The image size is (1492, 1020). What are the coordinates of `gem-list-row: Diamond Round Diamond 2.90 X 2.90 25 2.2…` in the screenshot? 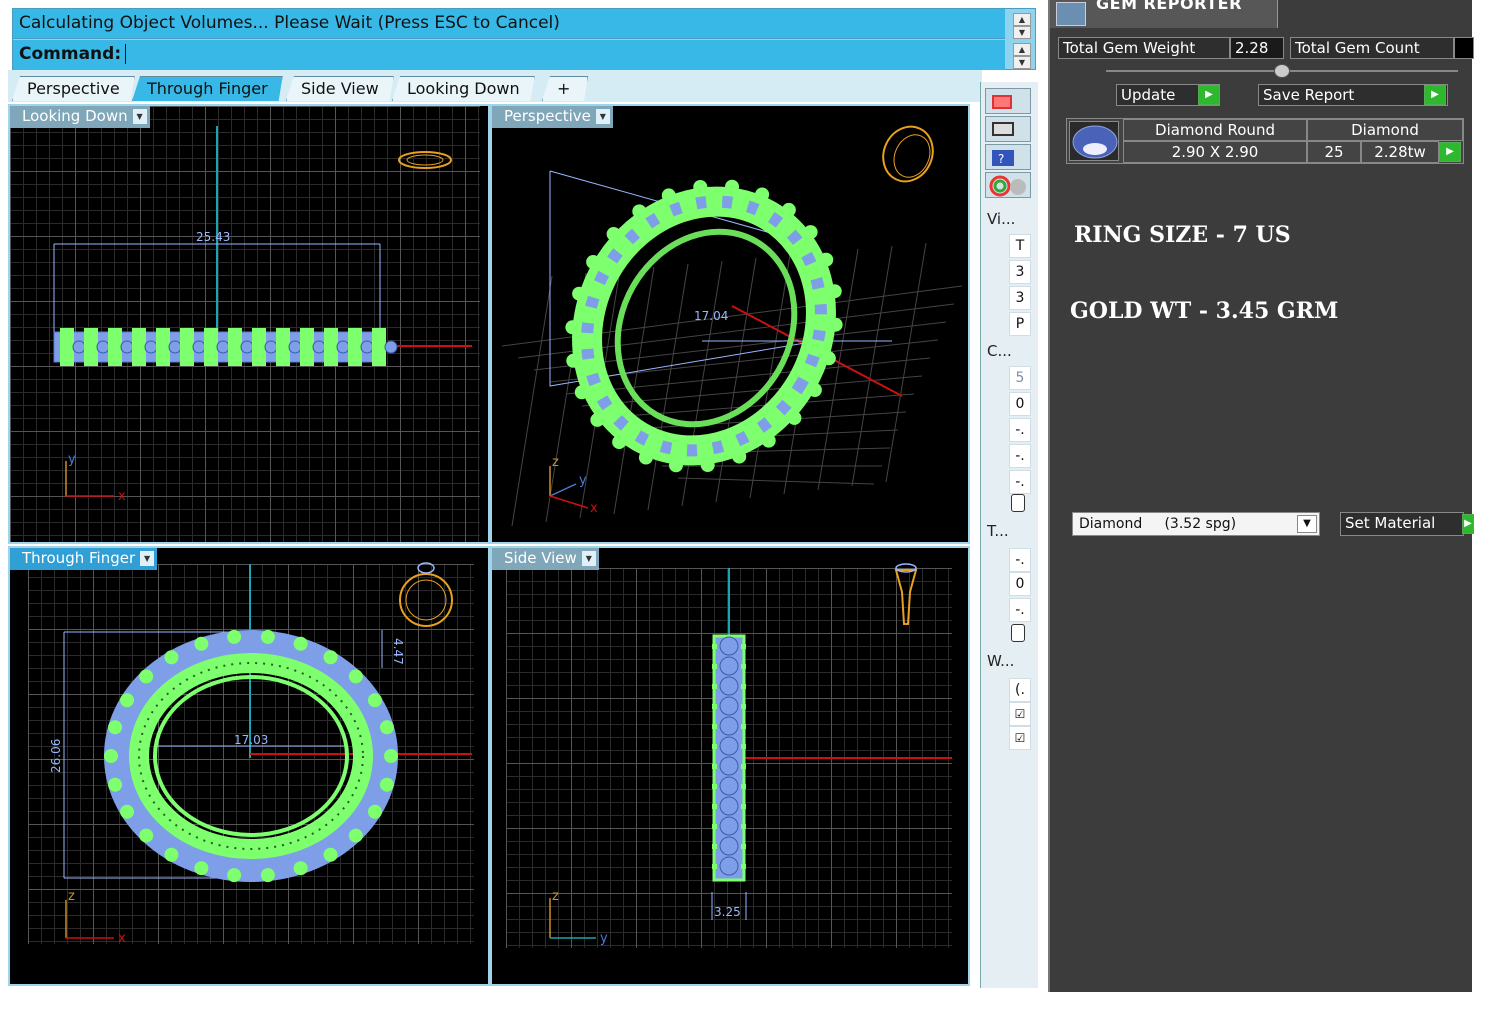 It's located at (1265, 141).